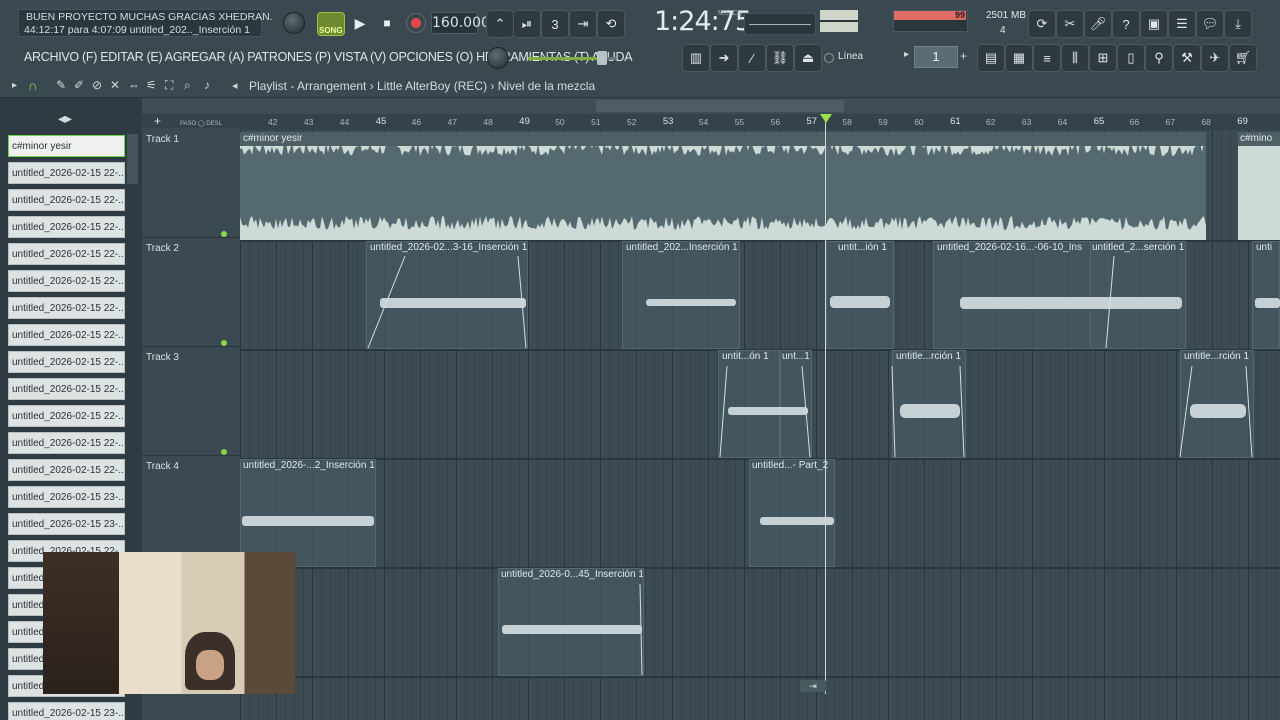 The width and height of the screenshot is (1280, 720). Describe the element at coordinates (668, 121) in the screenshot. I see `ruler-tick-label: 53` at that location.